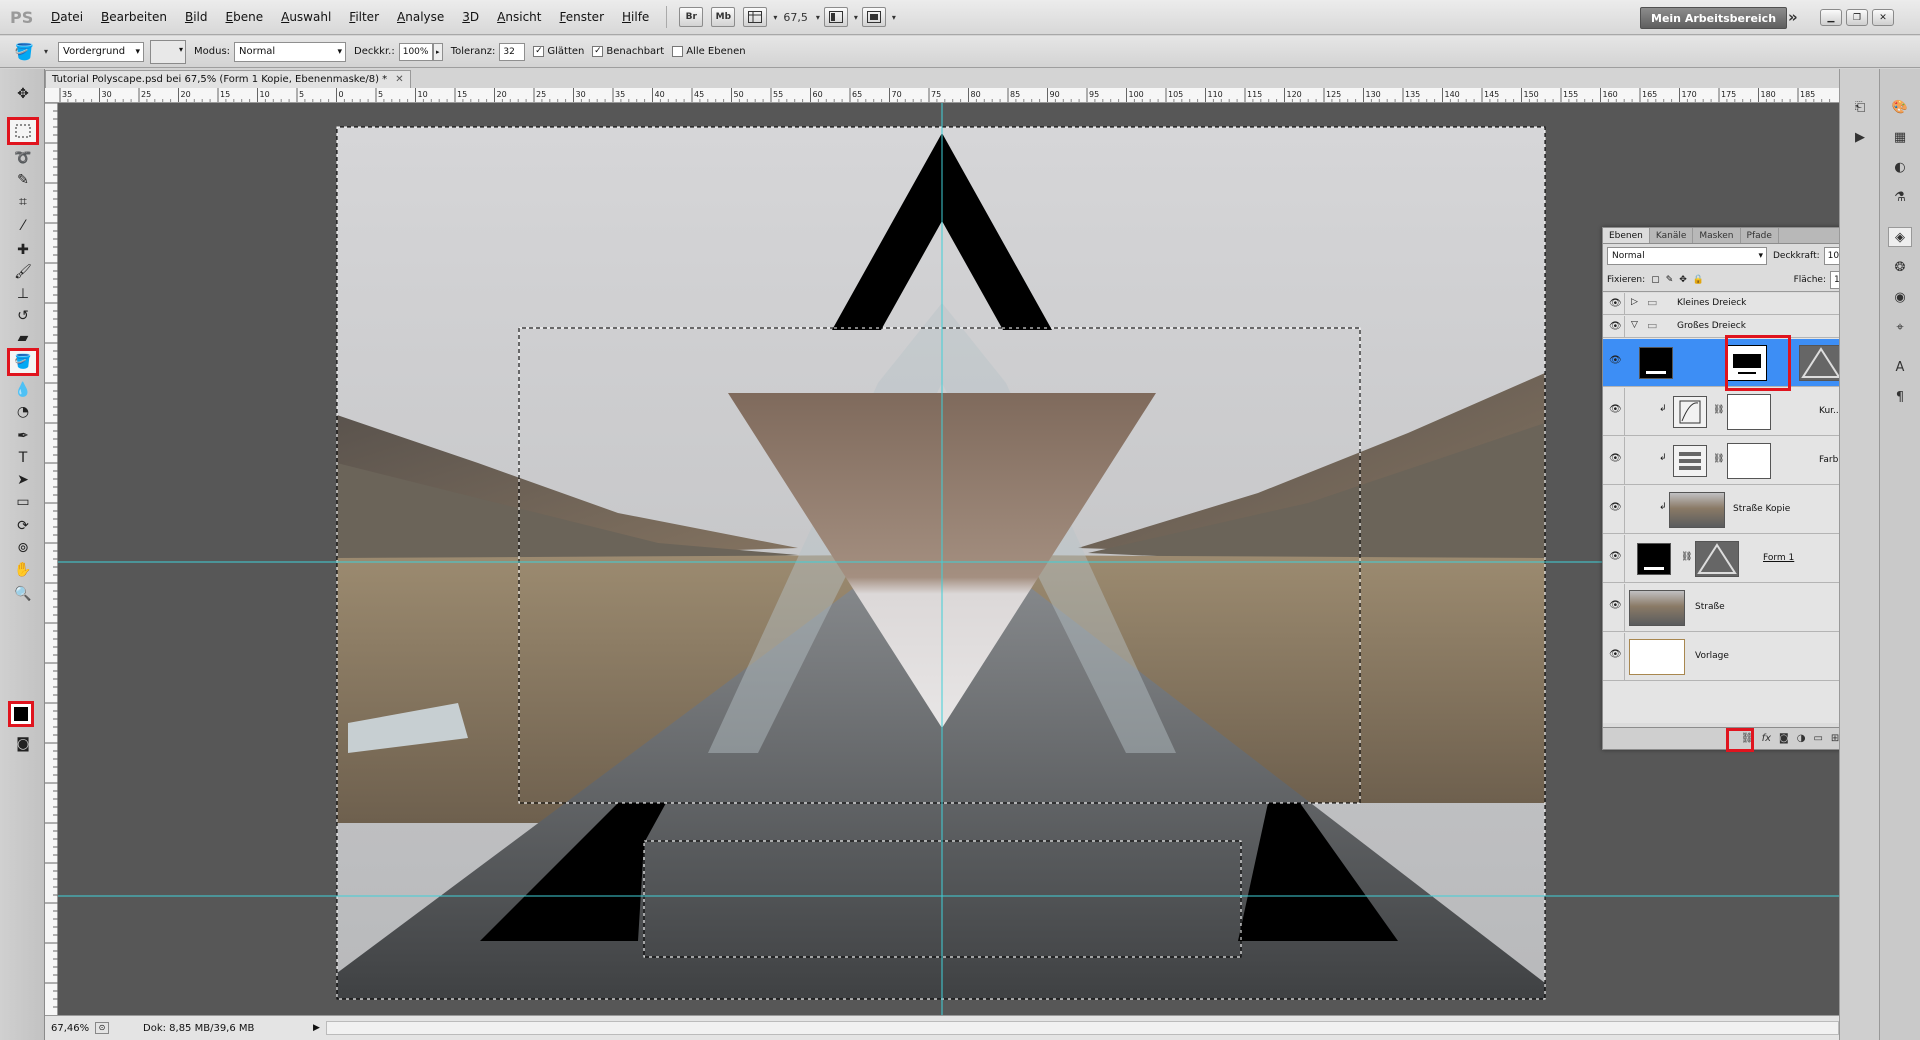 The height and width of the screenshot is (1040, 1920). What do you see at coordinates (102, 1028) in the screenshot?
I see `status-info-icon: ⊙` at bounding box center [102, 1028].